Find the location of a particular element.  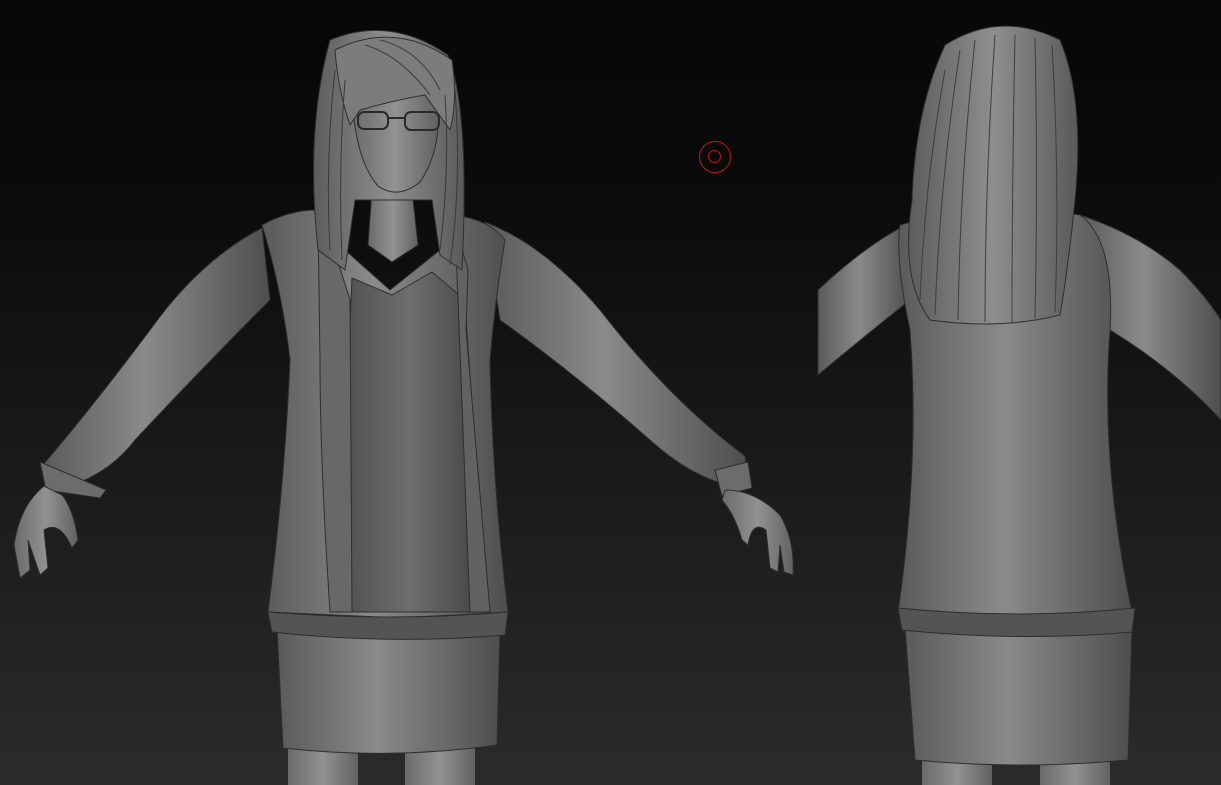

back-hair is located at coordinates (993, 175).